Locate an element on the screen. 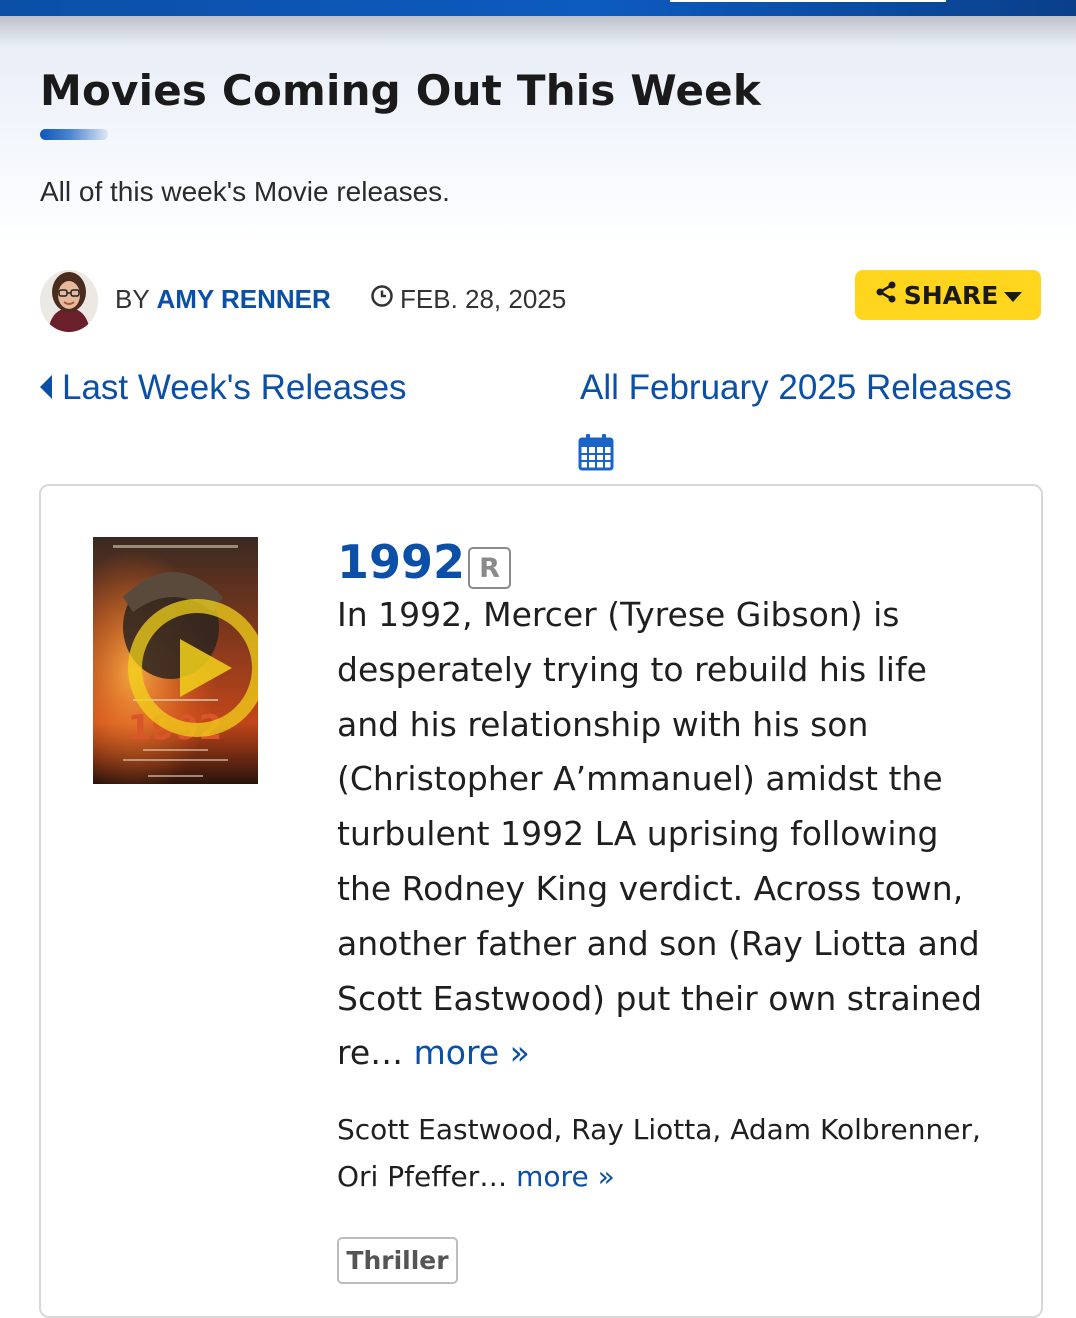 The width and height of the screenshot is (1076, 1318). top-nav-active-indicator is located at coordinates (808, 1).